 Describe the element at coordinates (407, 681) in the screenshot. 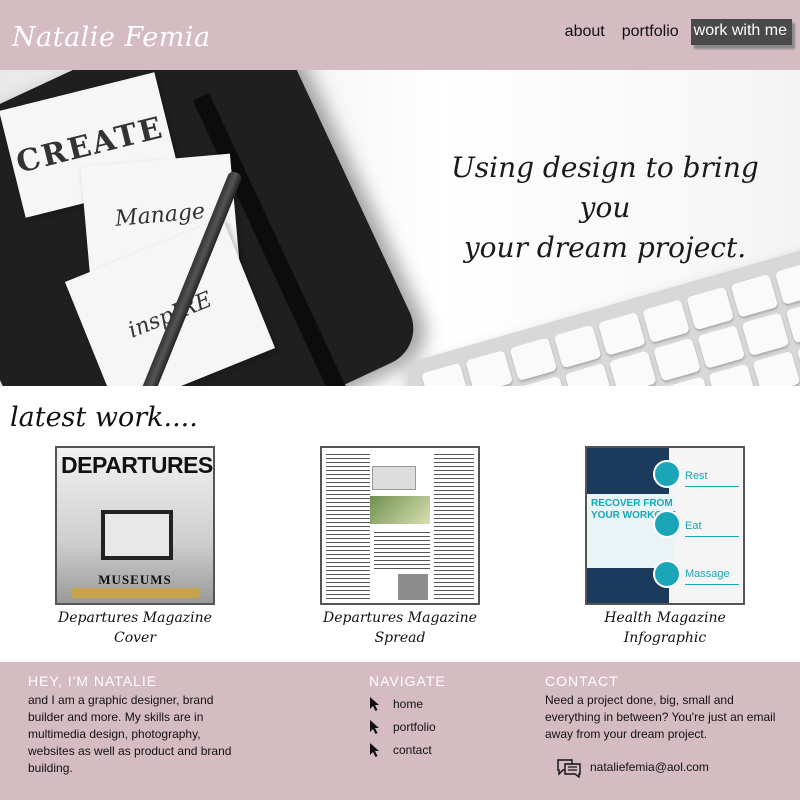

I see `navigate-heading: NAVIGATE` at that location.